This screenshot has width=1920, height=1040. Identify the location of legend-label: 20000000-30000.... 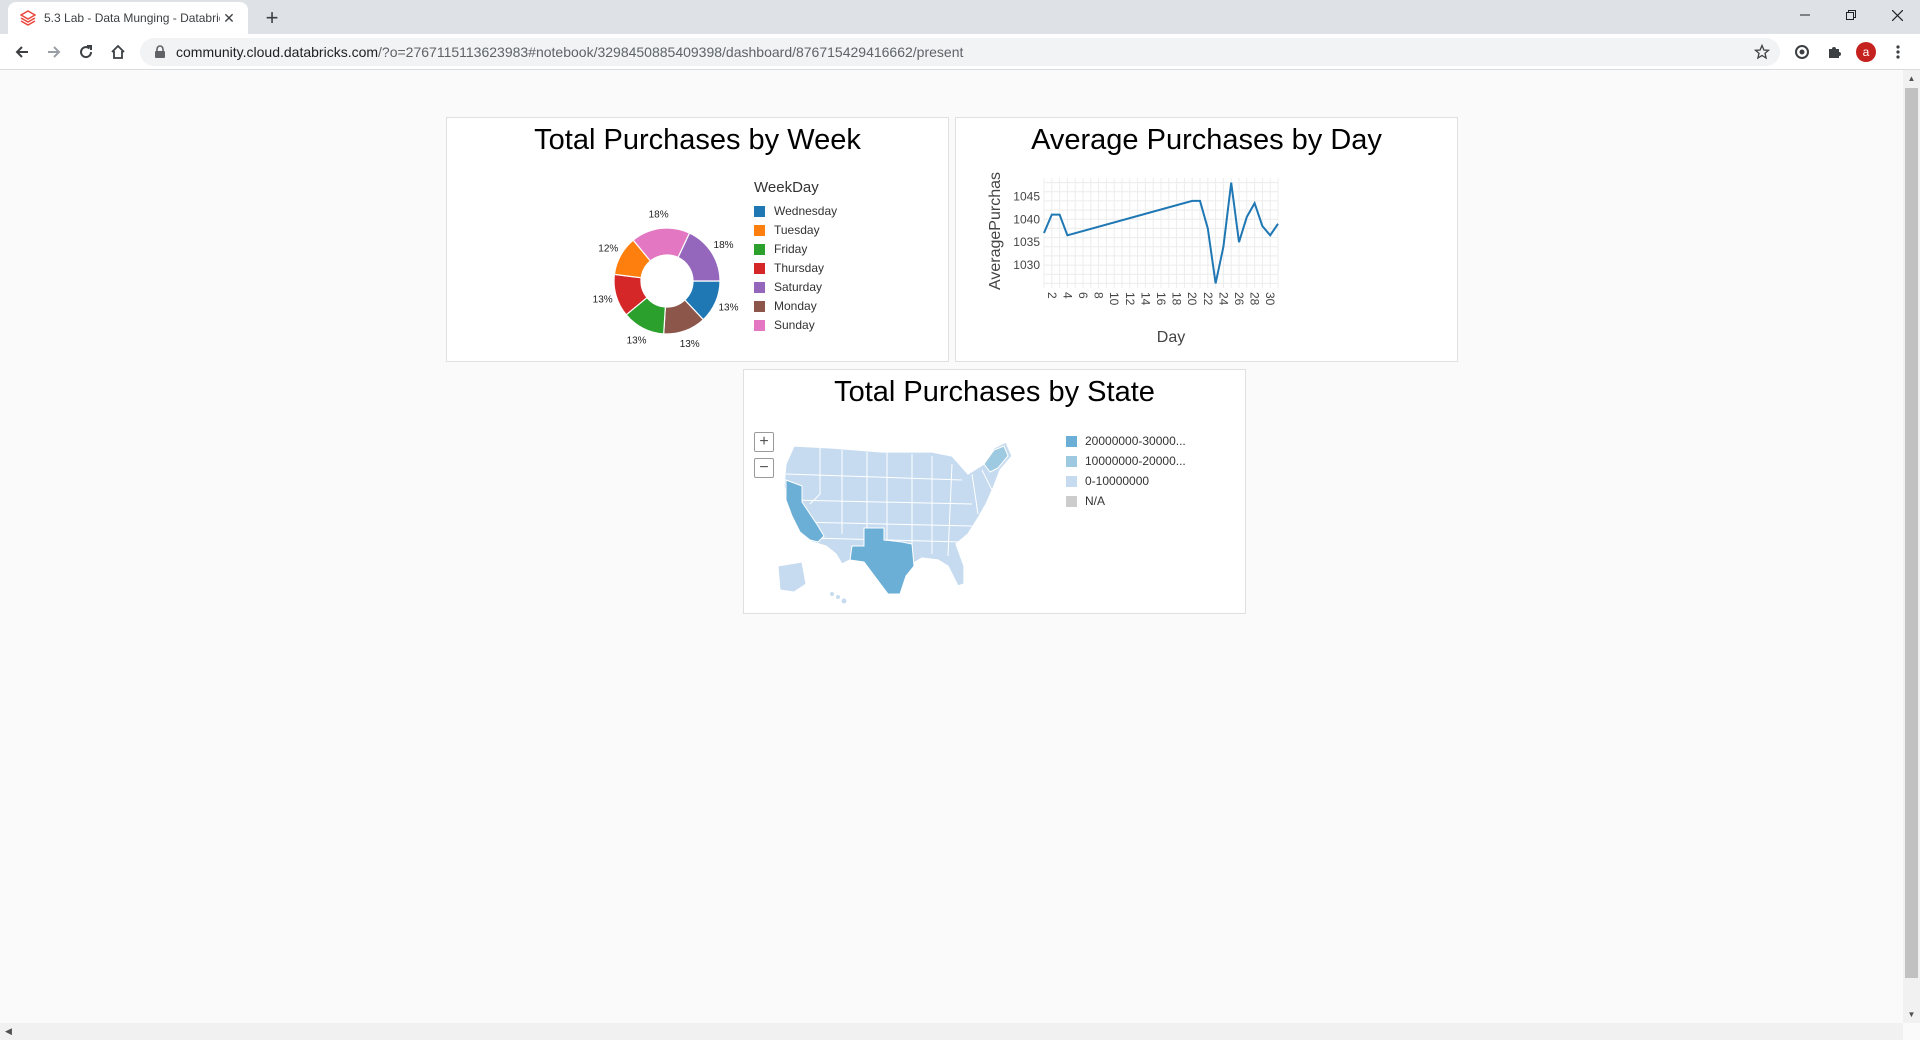
(1135, 441).